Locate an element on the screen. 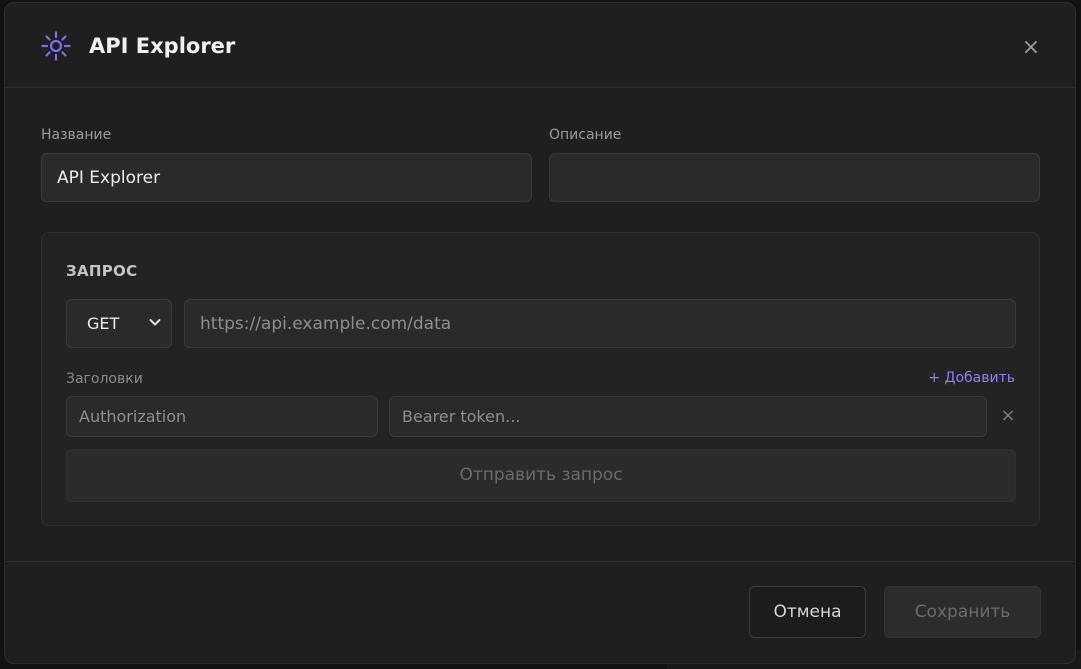  add-header-button: + Добавить is located at coordinates (971, 378).